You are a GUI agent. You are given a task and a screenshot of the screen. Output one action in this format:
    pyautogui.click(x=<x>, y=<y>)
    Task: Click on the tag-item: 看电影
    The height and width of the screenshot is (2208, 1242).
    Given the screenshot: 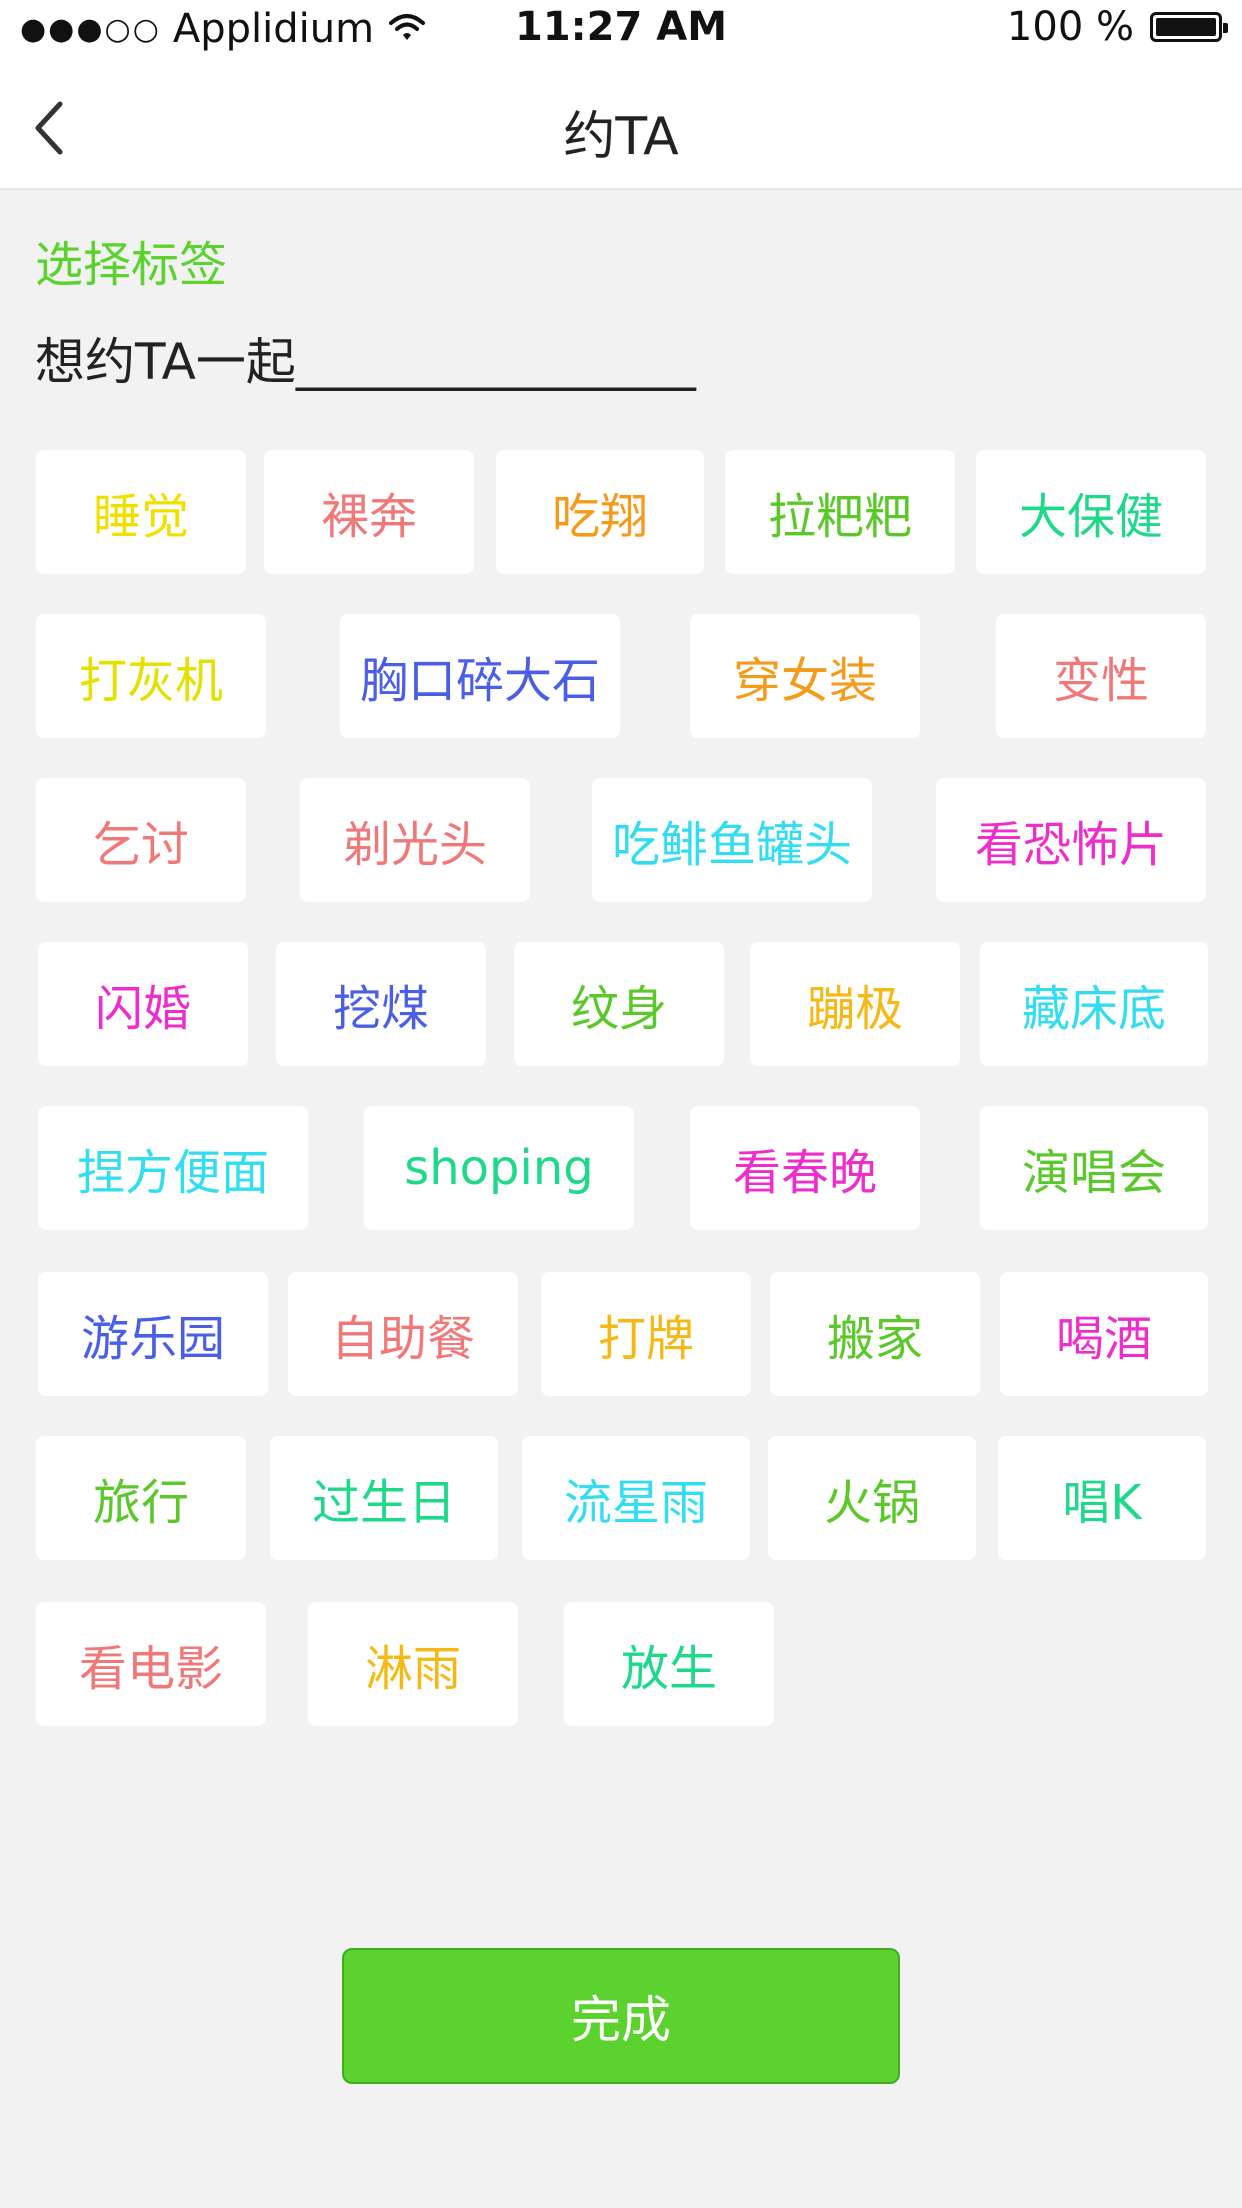 What is the action you would take?
    pyautogui.click(x=151, y=1664)
    